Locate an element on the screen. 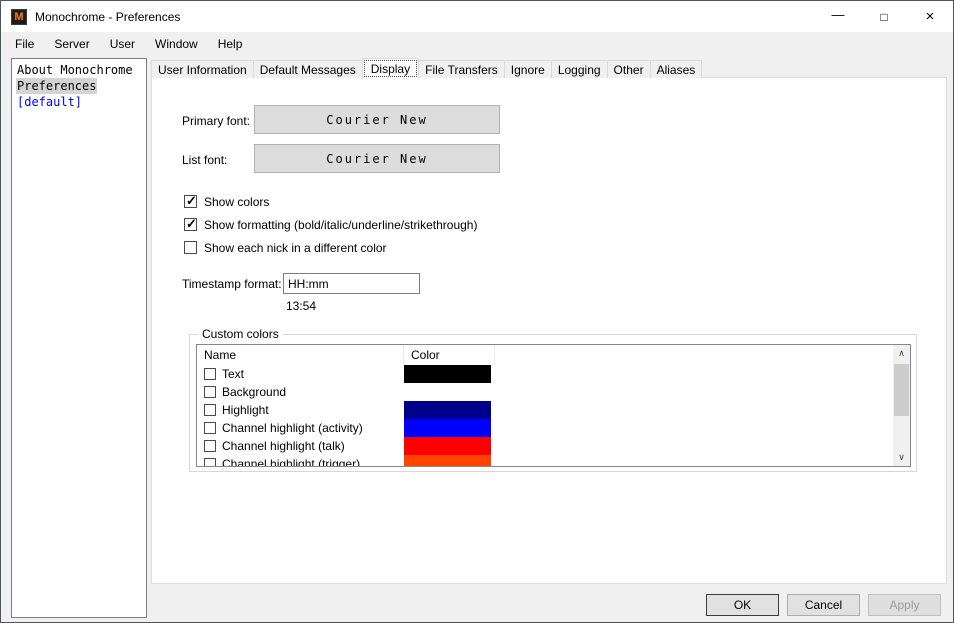  tab-default-messages: Default Messages is located at coordinates (307, 69).